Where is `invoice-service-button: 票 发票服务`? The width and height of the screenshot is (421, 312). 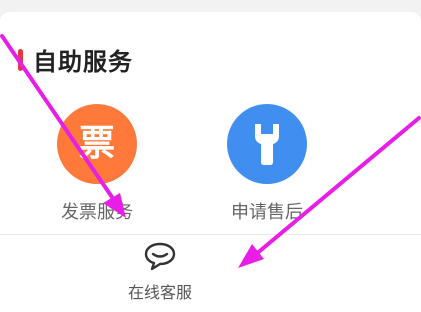
invoice-service-button: 票 发票服务 is located at coordinates (97, 164).